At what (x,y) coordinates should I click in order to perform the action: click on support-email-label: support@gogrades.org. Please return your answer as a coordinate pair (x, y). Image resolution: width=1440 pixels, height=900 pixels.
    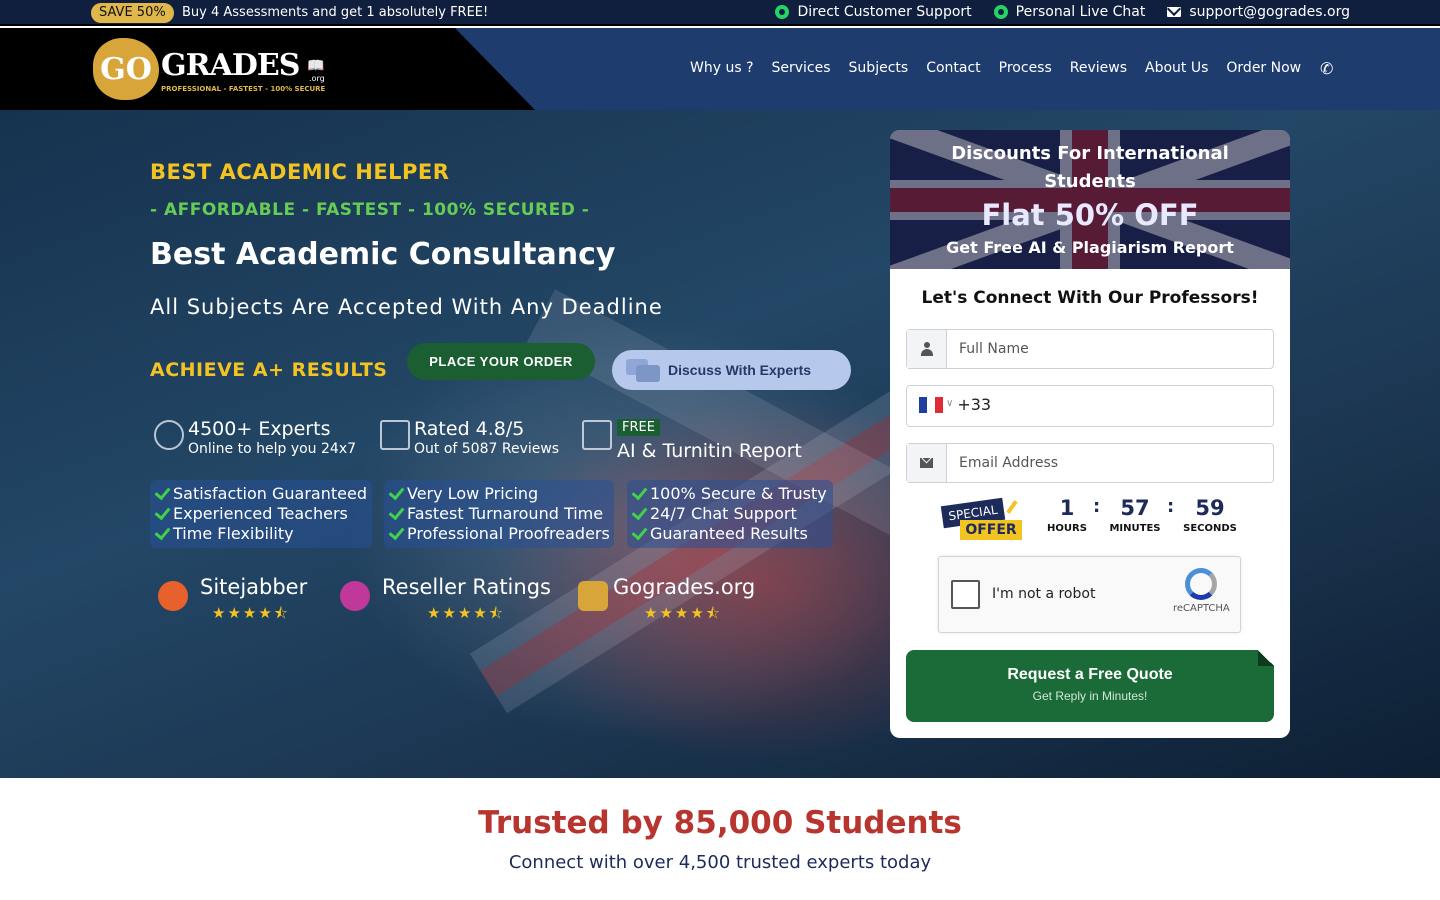
    Looking at the image, I should click on (1269, 12).